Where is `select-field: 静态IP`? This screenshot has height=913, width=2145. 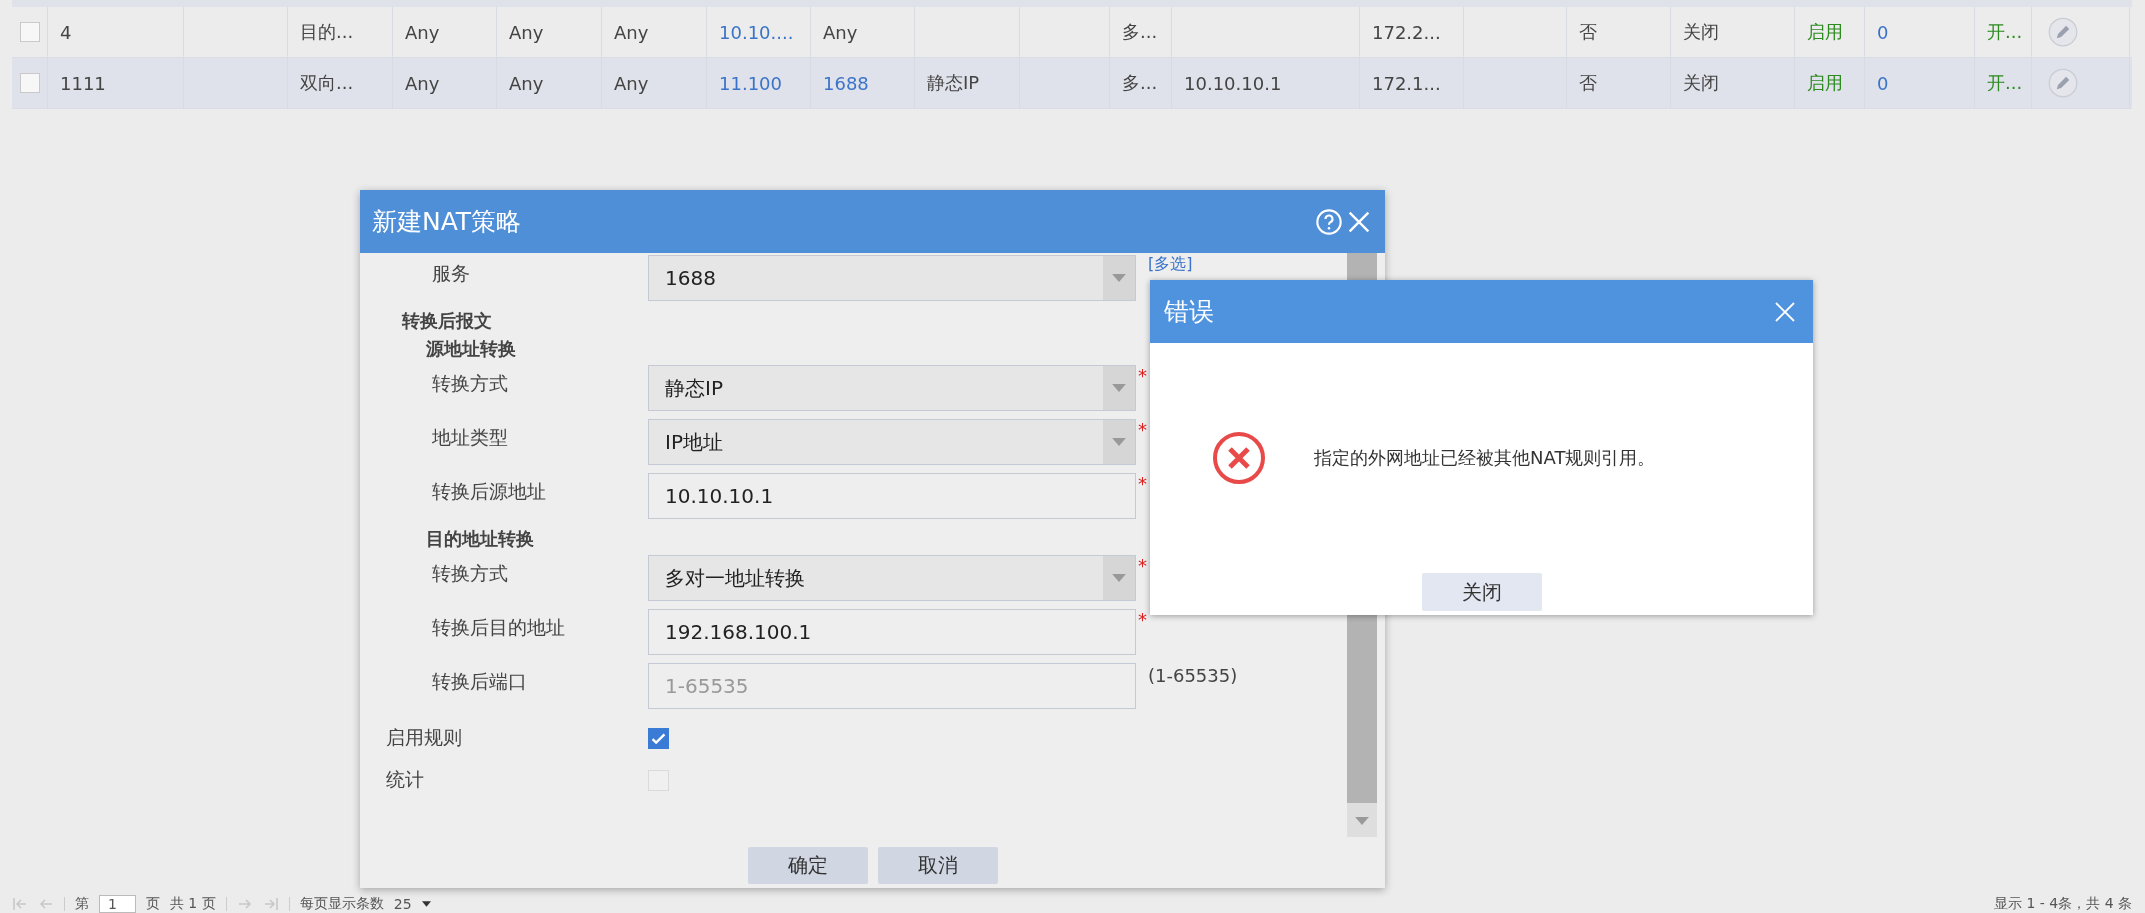 select-field: 静态IP is located at coordinates (892, 388).